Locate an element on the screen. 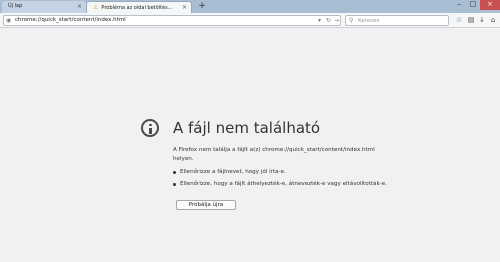 This screenshot has height=262, width=500. search-icon: ⚲ is located at coordinates (351, 20).